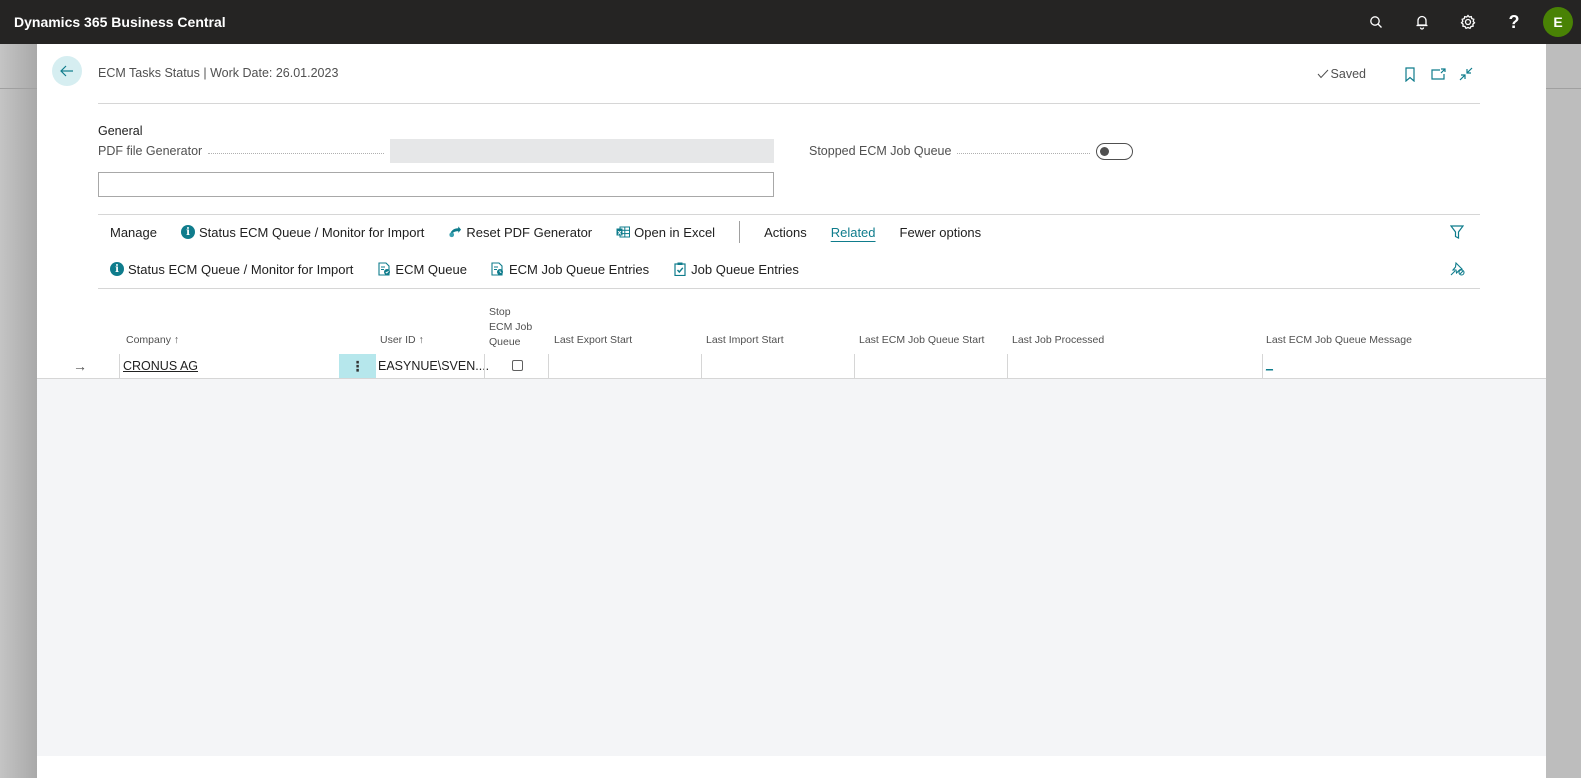 Image resolution: width=1581 pixels, height=778 pixels. I want to click on top-bar: Dynamics 365 Business Central ? E, so click(790, 22).